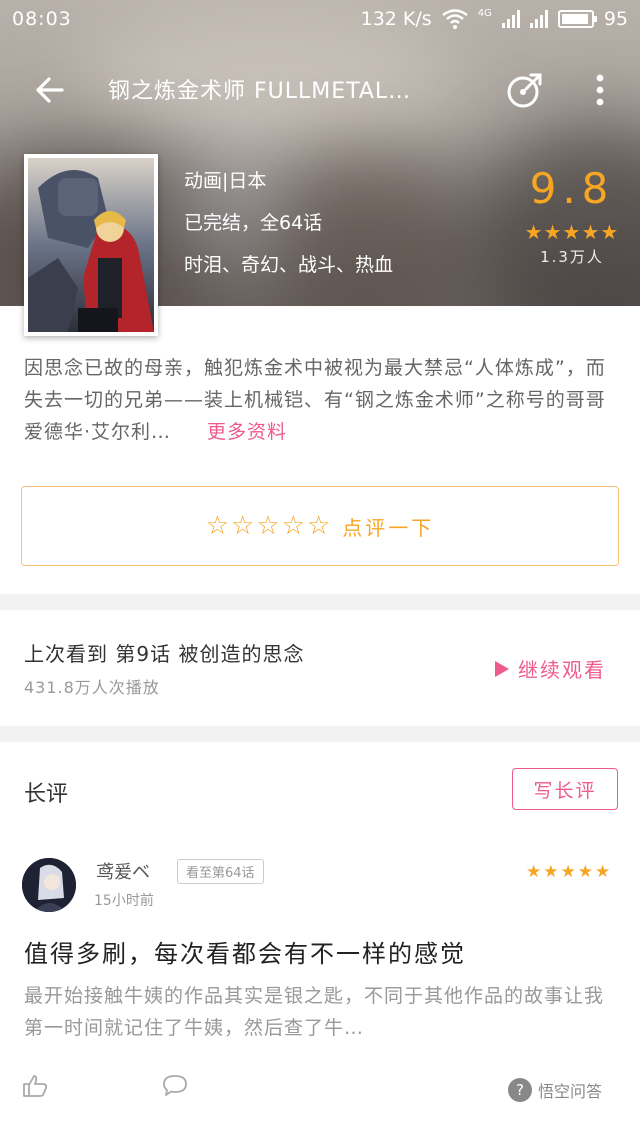 The image size is (640, 1137). What do you see at coordinates (164, 654) in the screenshot?
I see `last-watched: 上次看到 第9话 被创造的思念` at bounding box center [164, 654].